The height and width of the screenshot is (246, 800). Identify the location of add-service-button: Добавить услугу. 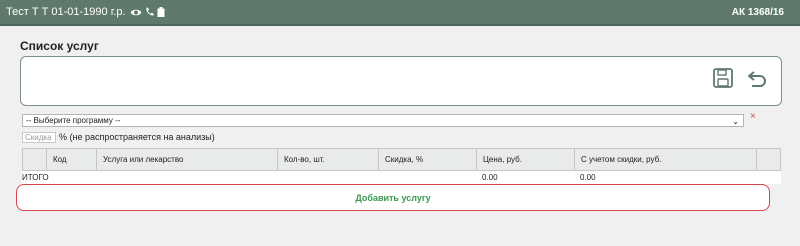
(393, 197).